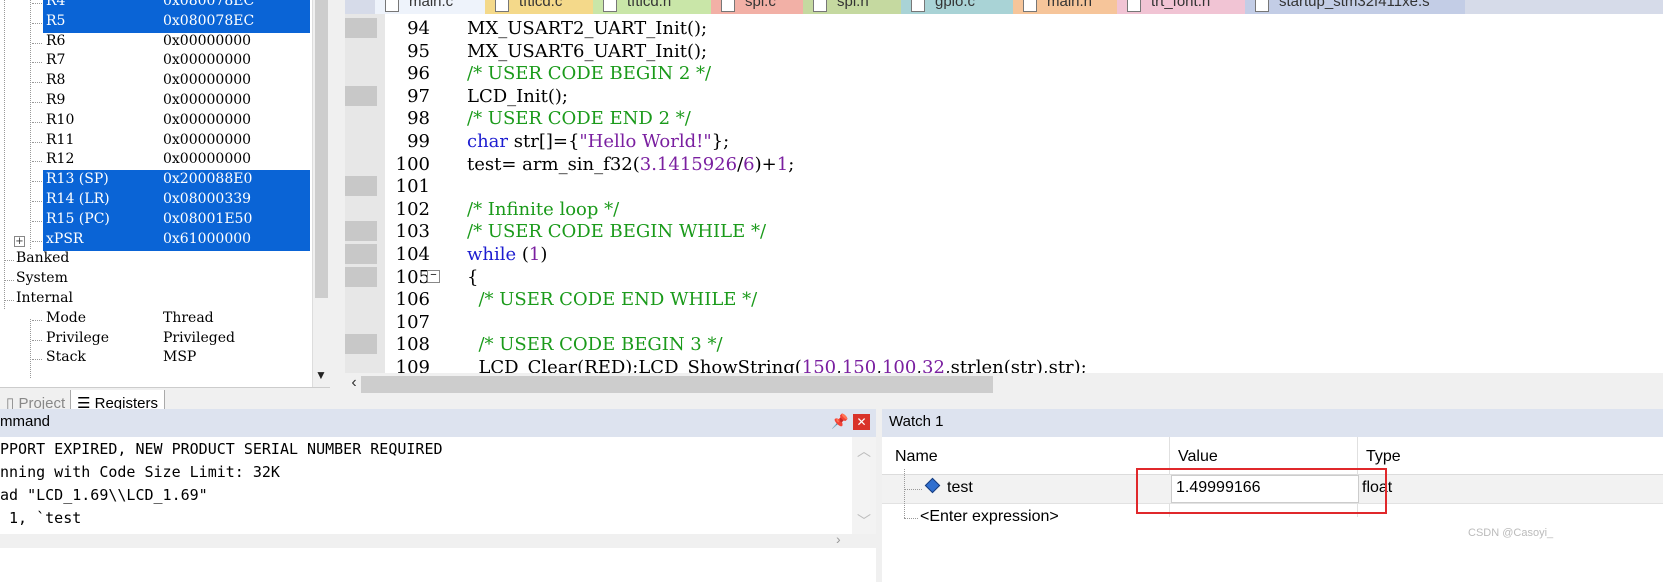 Image resolution: width=1663 pixels, height=582 pixels. What do you see at coordinates (78, 218) in the screenshot?
I see `register-name: R15 (PC)` at bounding box center [78, 218].